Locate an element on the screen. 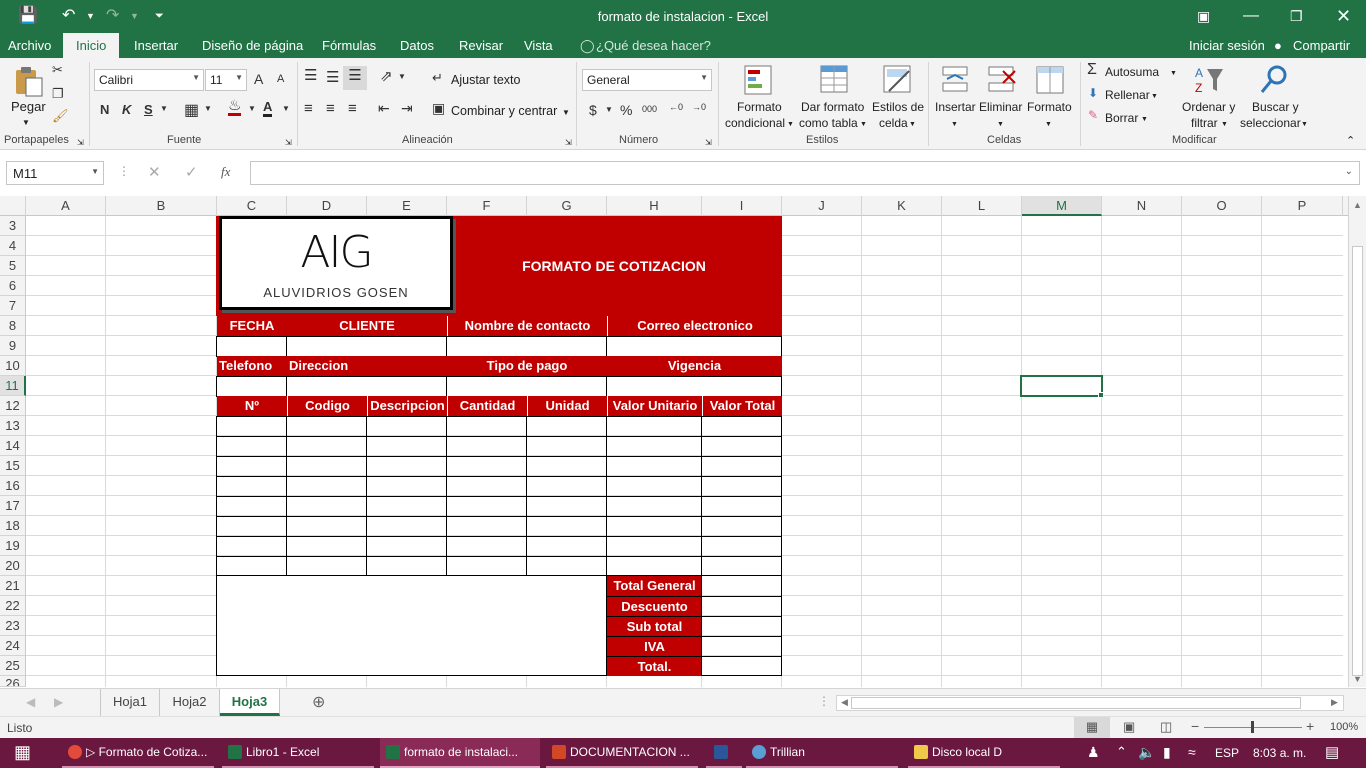 The image size is (1366, 768). tab-archivo: Archivo is located at coordinates (29, 45).